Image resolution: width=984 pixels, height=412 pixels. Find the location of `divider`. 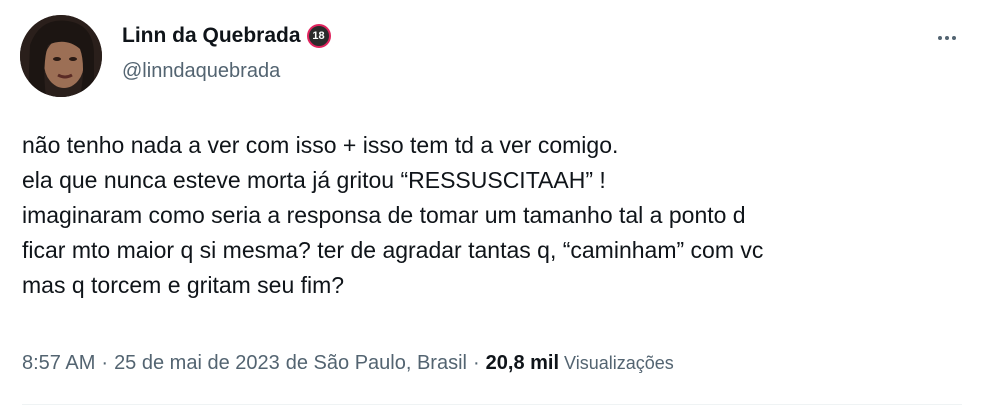

divider is located at coordinates (492, 404).